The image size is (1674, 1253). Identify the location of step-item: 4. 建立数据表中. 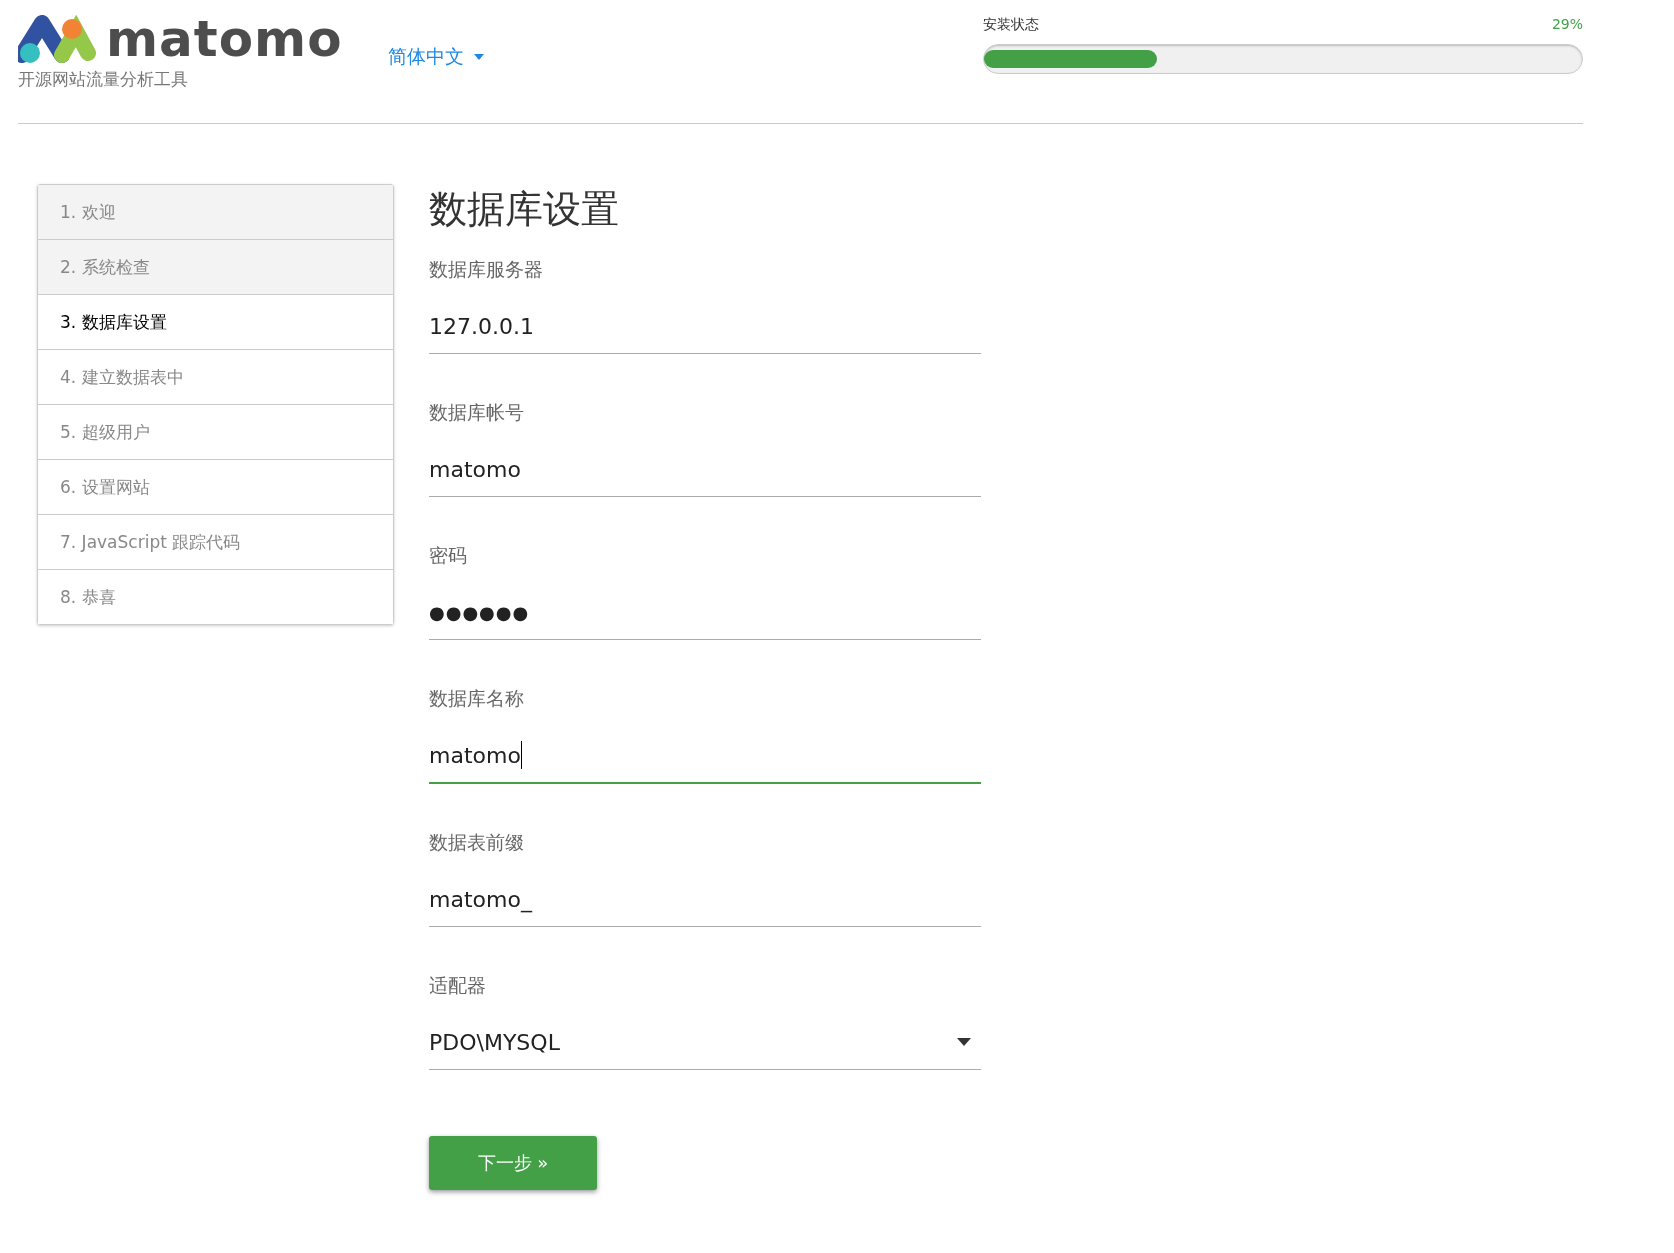
(215, 376).